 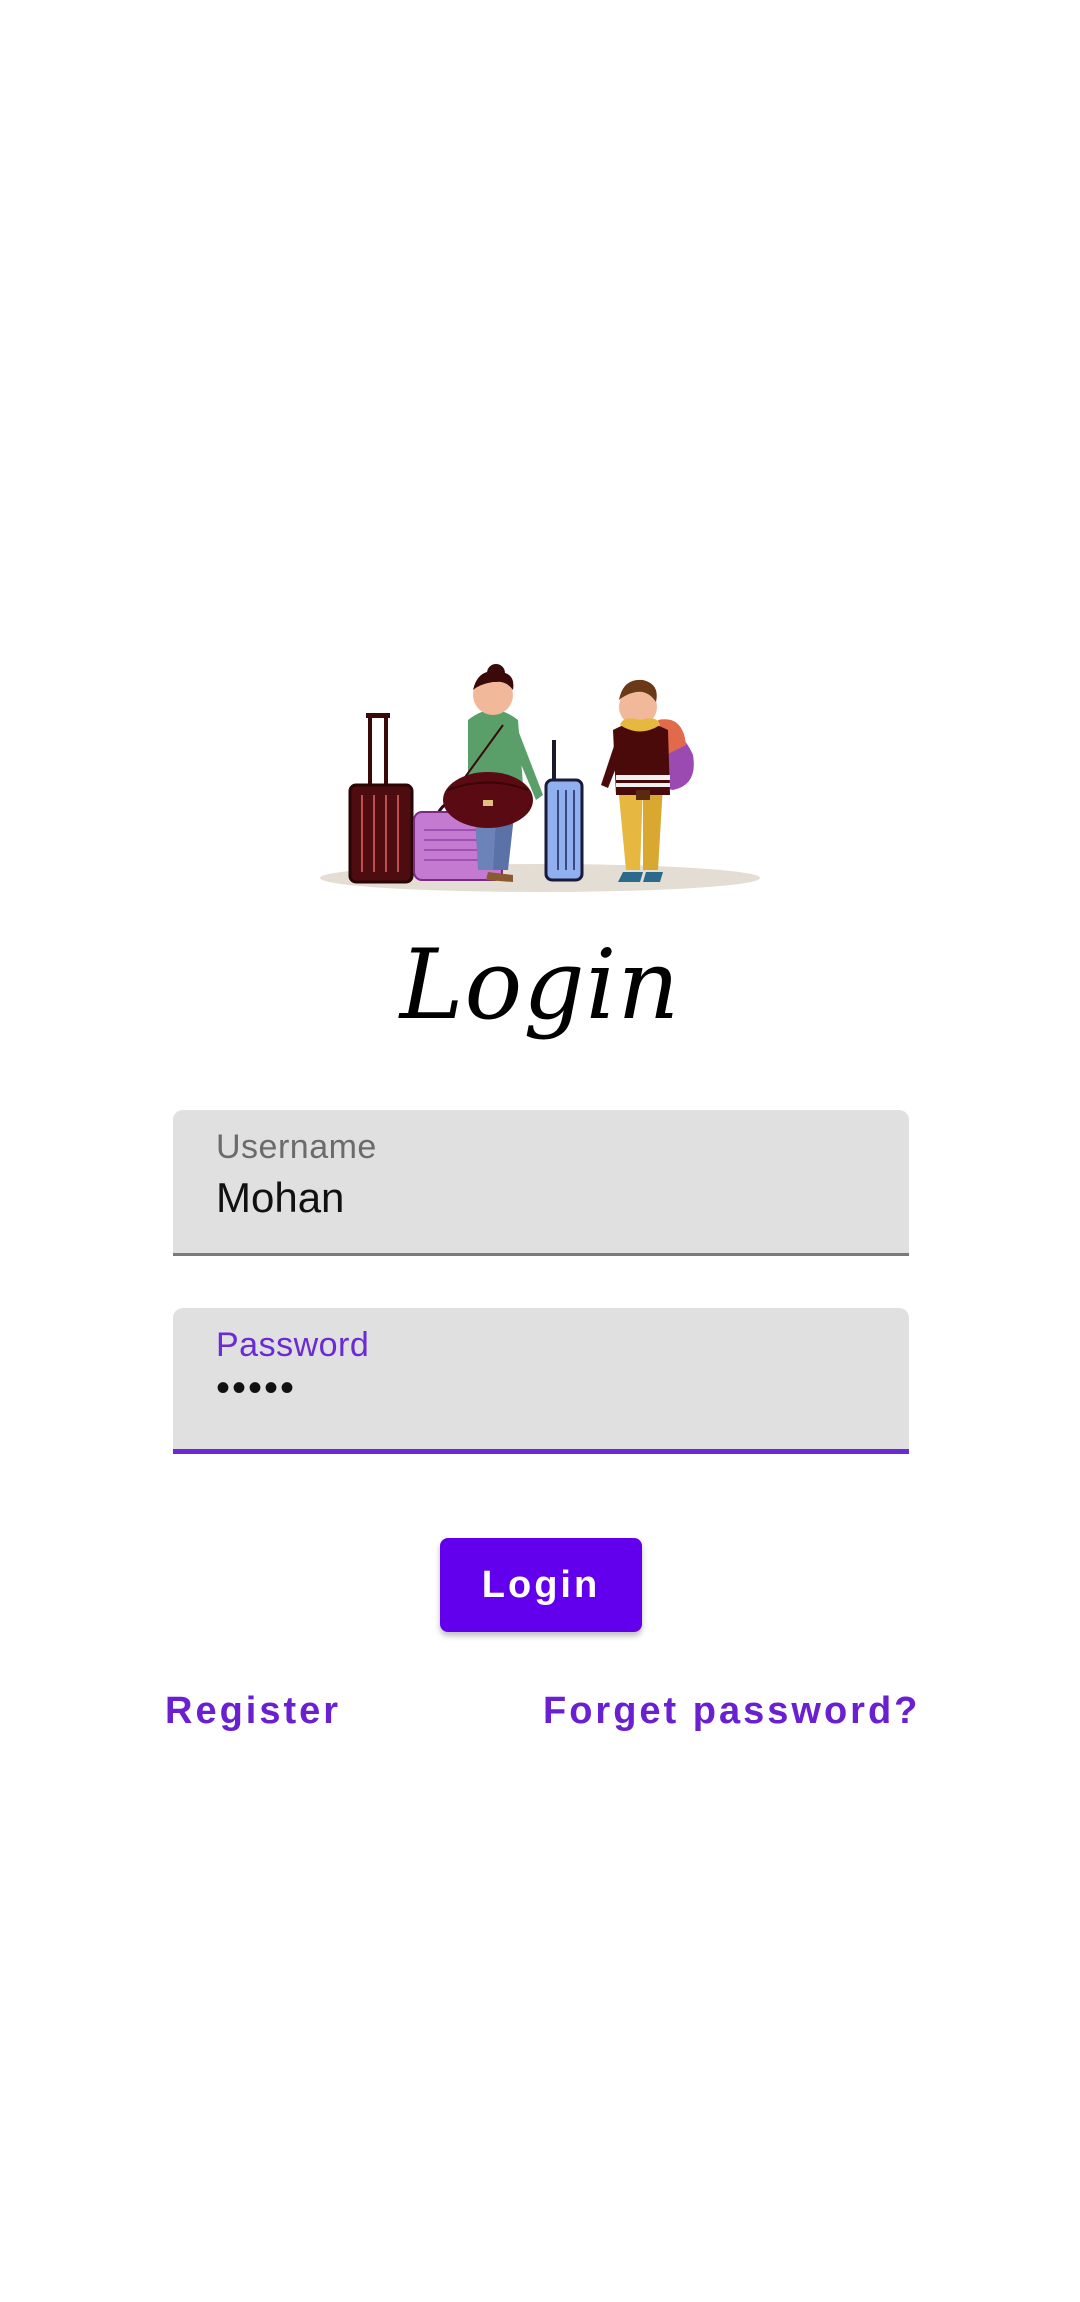 What do you see at coordinates (293, 1345) in the screenshot?
I see `password-label: Password` at bounding box center [293, 1345].